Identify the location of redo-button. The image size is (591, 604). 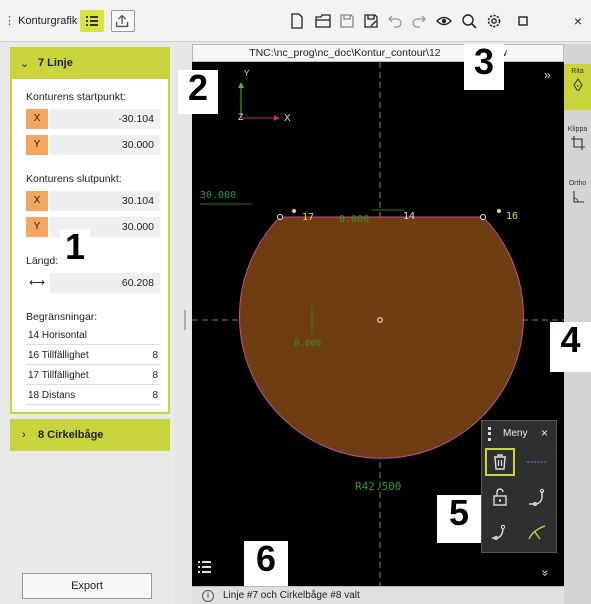
(419, 21).